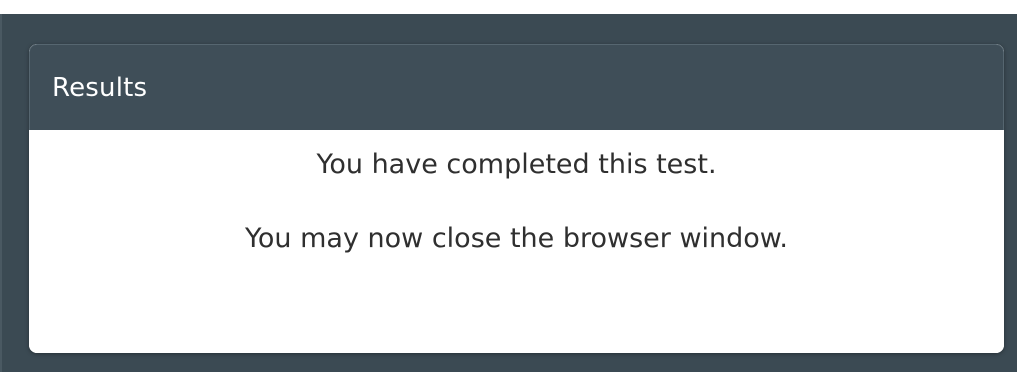  I want to click on completion-message: You have completed this test., so click(516, 164).